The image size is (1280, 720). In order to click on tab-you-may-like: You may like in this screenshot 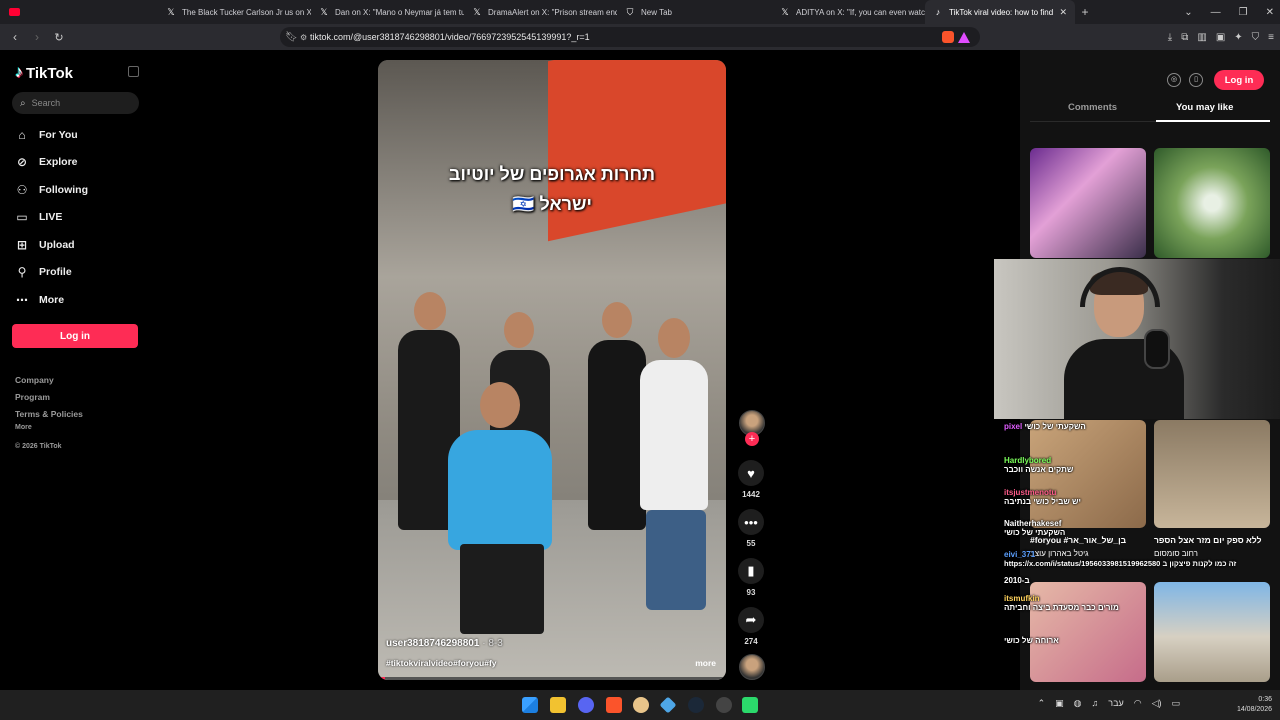, I will do `click(1213, 112)`.